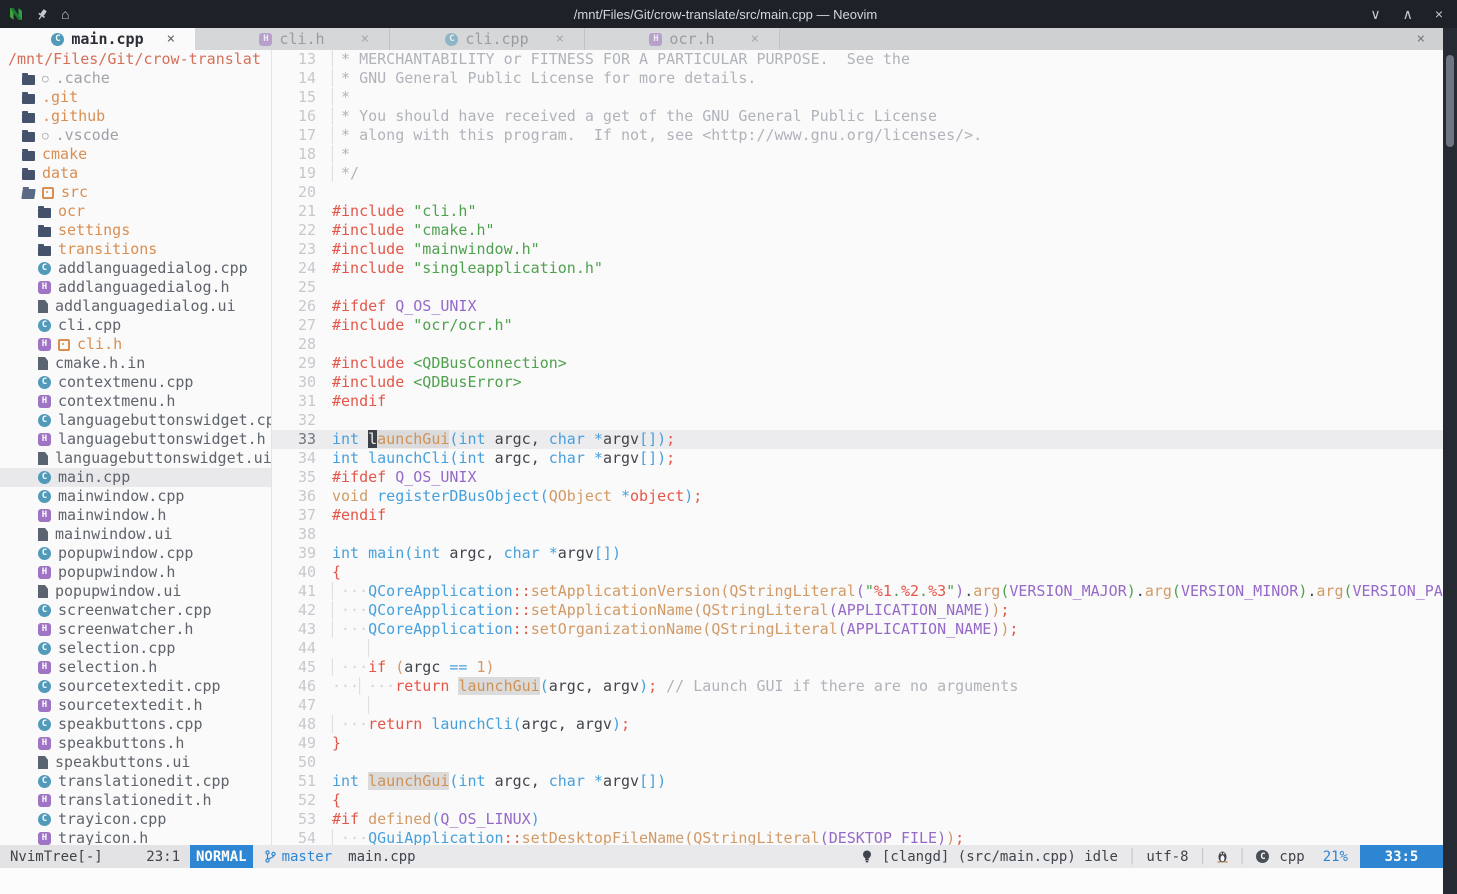 Image resolution: width=1457 pixels, height=894 pixels. What do you see at coordinates (135, 686) in the screenshot?
I see `tree-item-sourcetextedit.cpp: Csourcetextedit.cpp` at bounding box center [135, 686].